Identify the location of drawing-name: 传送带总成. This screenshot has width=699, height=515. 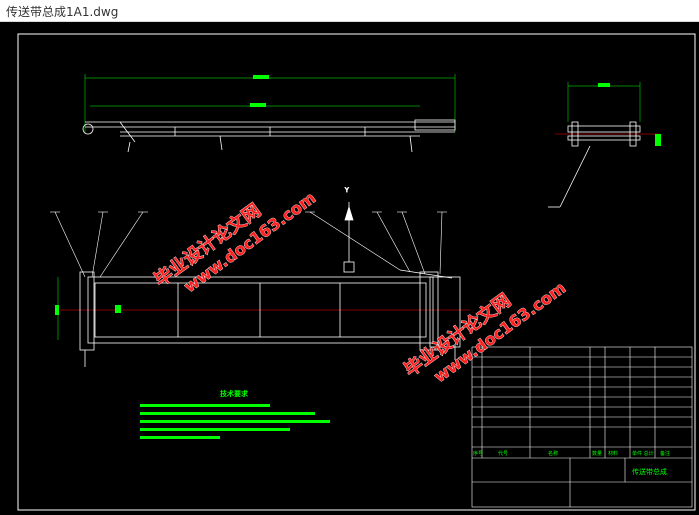
(649, 471).